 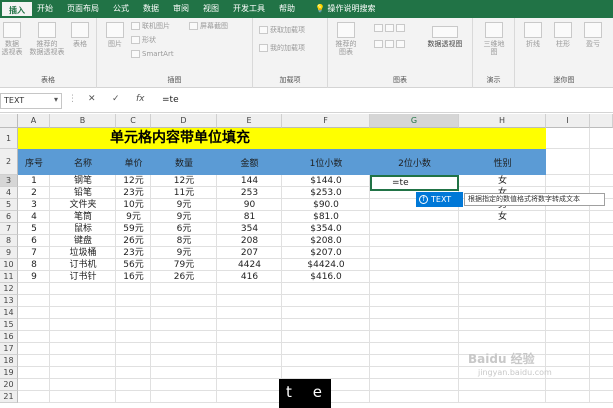 What do you see at coordinates (502, 217) in the screenshot?
I see `table-cell: 女` at bounding box center [502, 217].